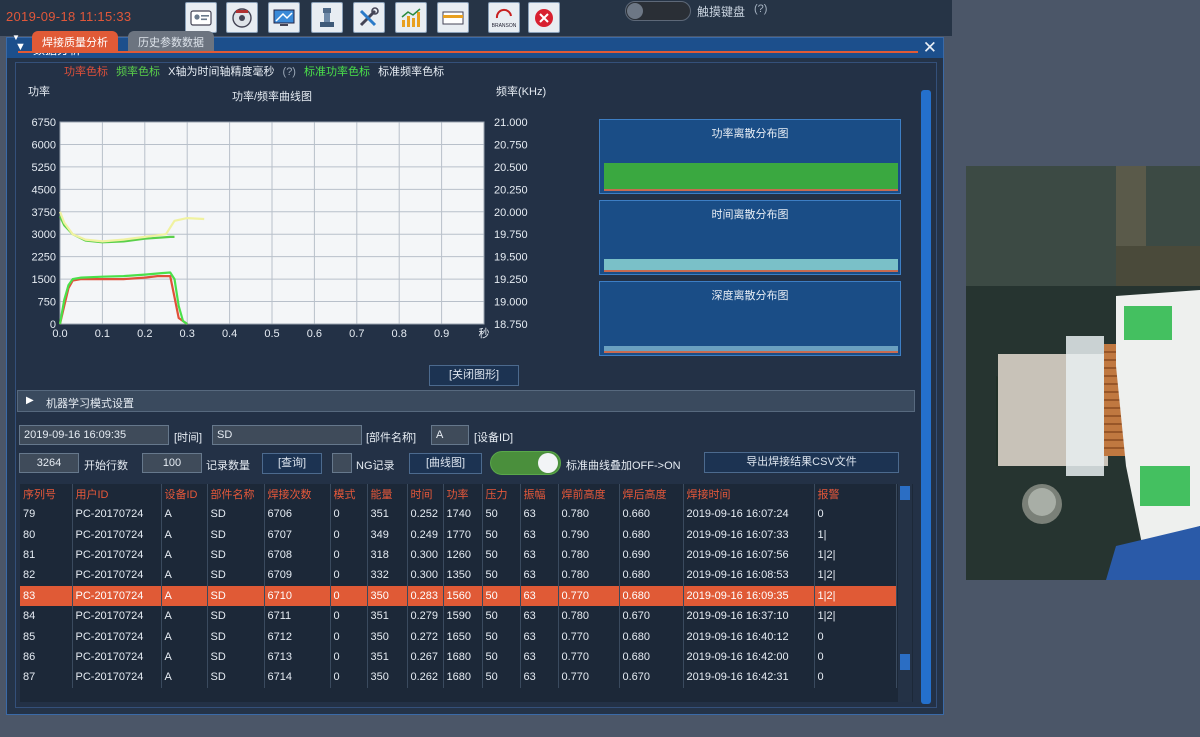 This screenshot has width=1200, height=737. Describe the element at coordinates (589, 494) in the screenshot. I see `column-header: 焊前高度` at that location.